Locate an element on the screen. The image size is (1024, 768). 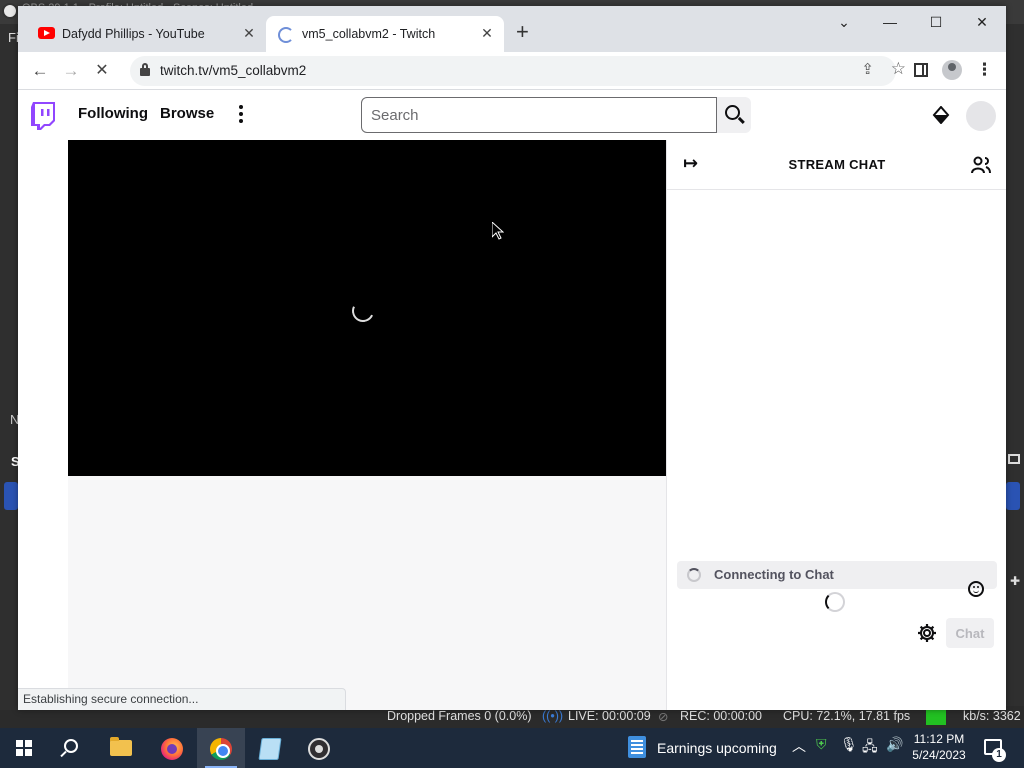
back-button: ← is located at coordinates (40, 71).